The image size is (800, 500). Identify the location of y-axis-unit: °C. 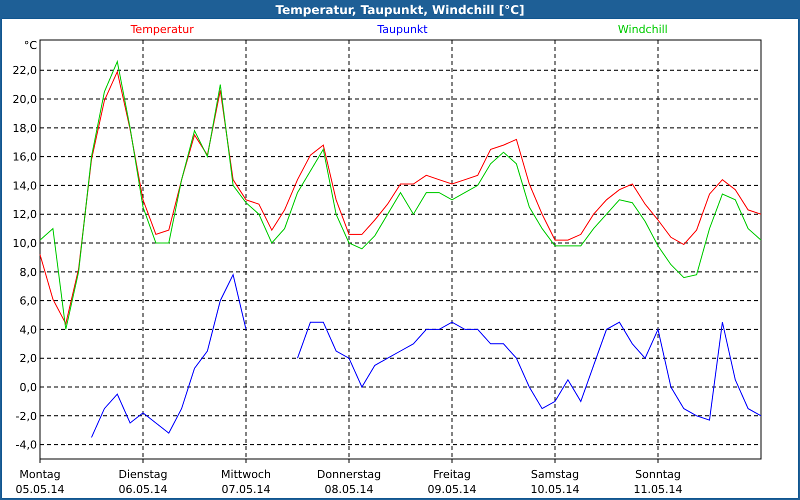
(30, 45).